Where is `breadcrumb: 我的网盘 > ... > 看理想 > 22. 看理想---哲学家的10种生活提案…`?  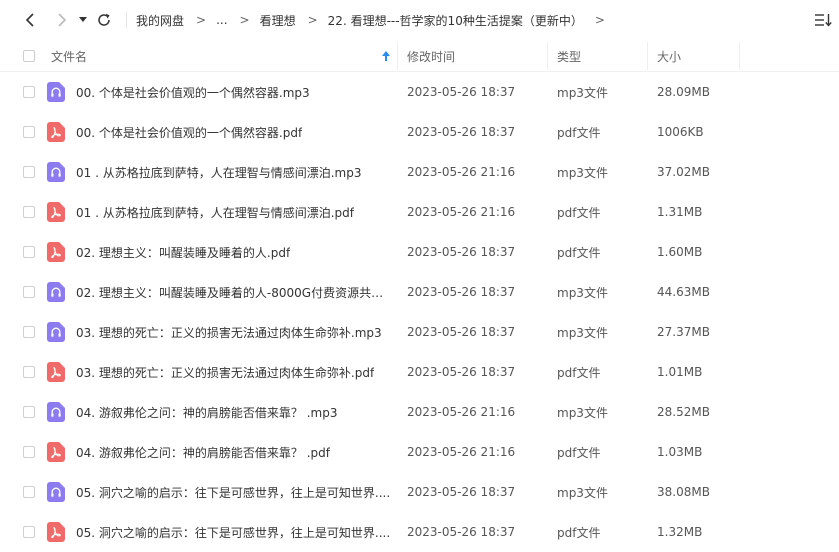 breadcrumb: 我的网盘 > ... > 看理想 > 22. 看理想---哲学家的10种生活提案… is located at coordinates (375, 20).